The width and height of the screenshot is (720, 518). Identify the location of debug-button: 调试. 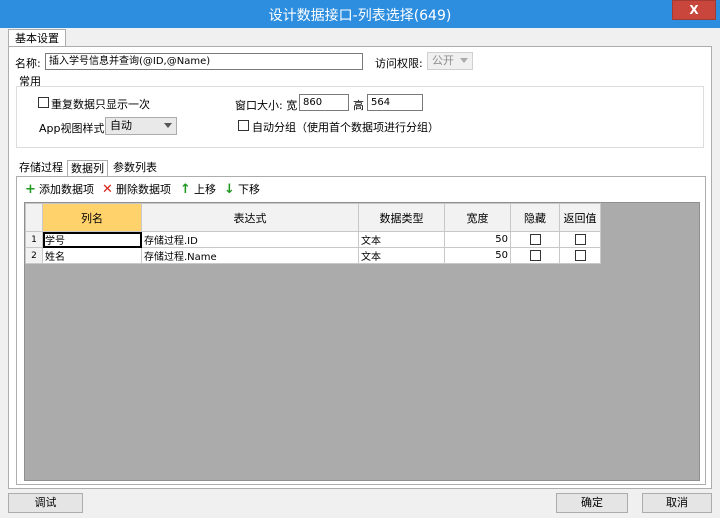
(45, 503).